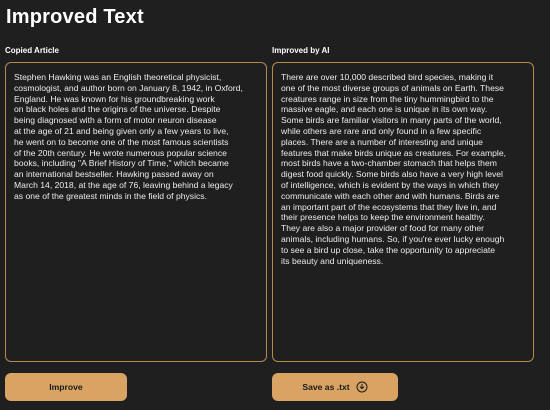 The image size is (550, 410). What do you see at coordinates (326, 387) in the screenshot?
I see `save-button-label: Save as .txt` at bounding box center [326, 387].